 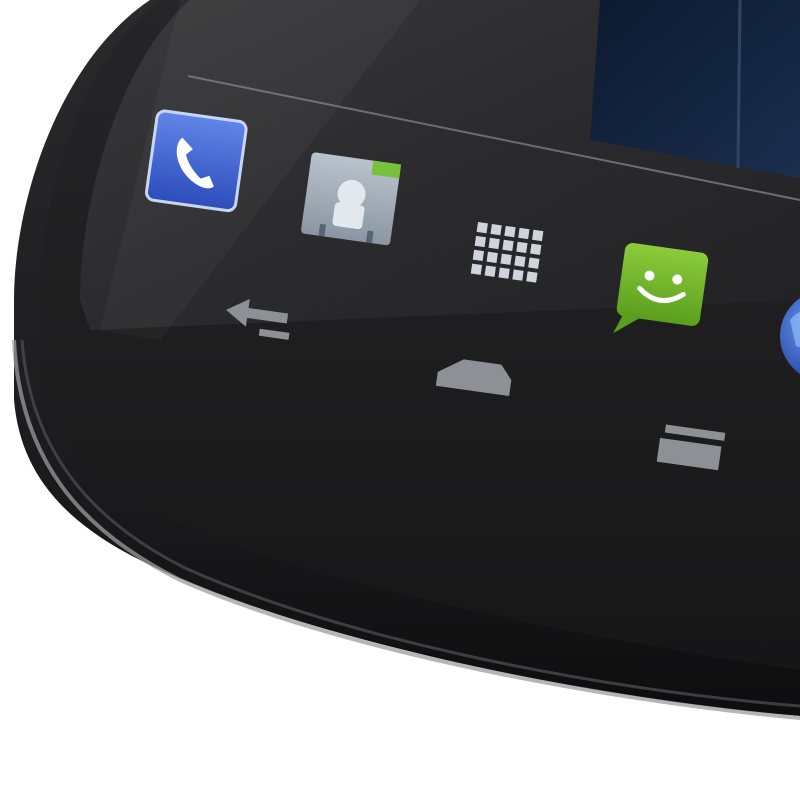 What do you see at coordinates (351, 199) in the screenshot?
I see `contacts-icon` at bounding box center [351, 199].